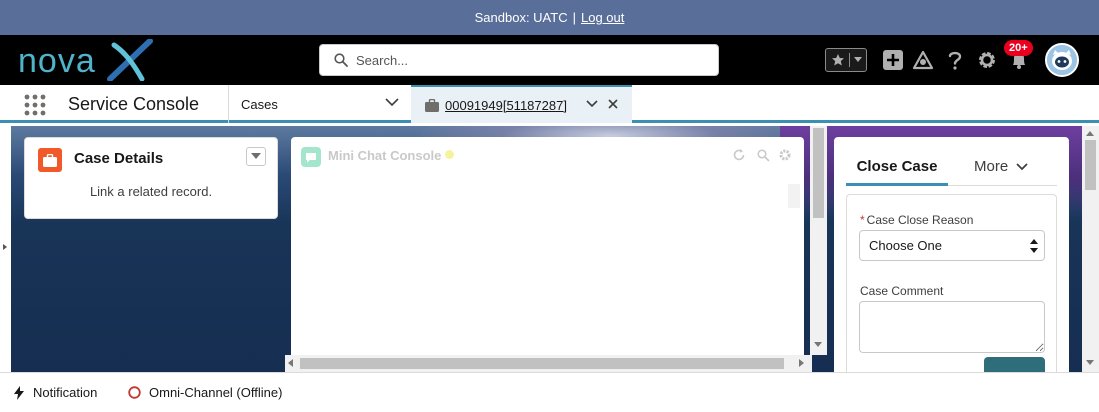  I want to click on avatar, so click(1062, 60).